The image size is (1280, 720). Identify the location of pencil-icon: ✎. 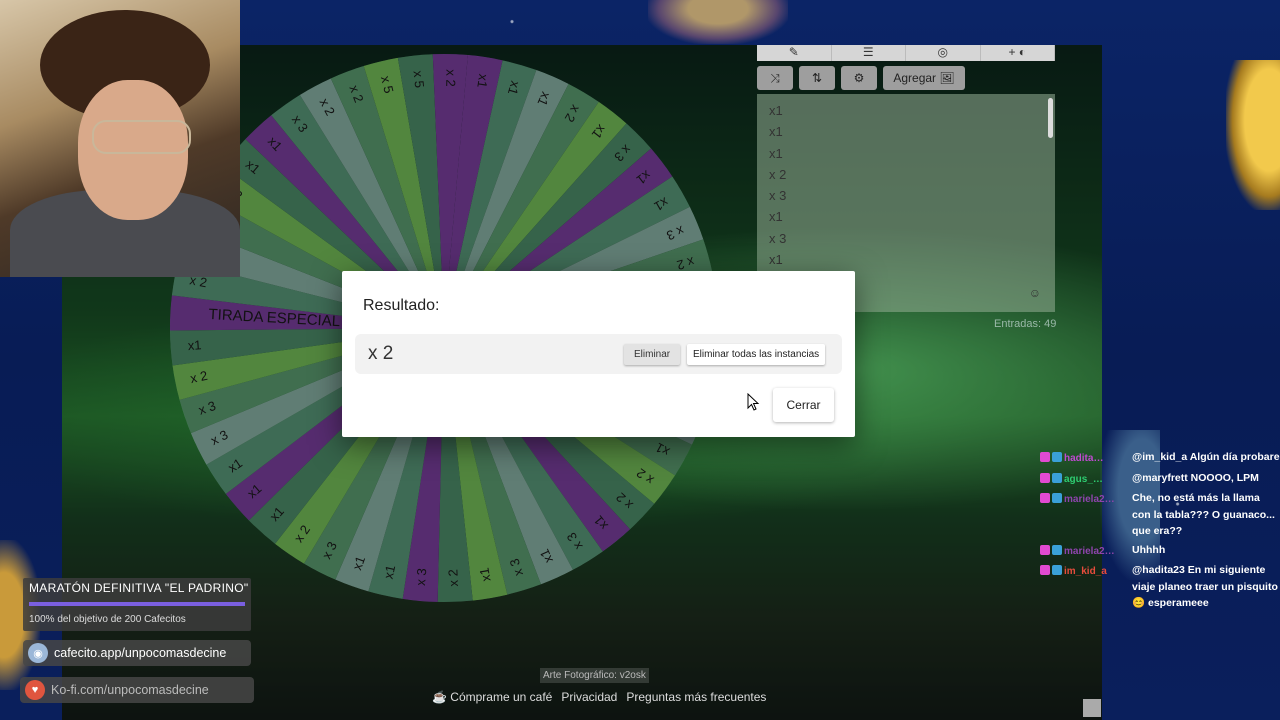
(794, 53).